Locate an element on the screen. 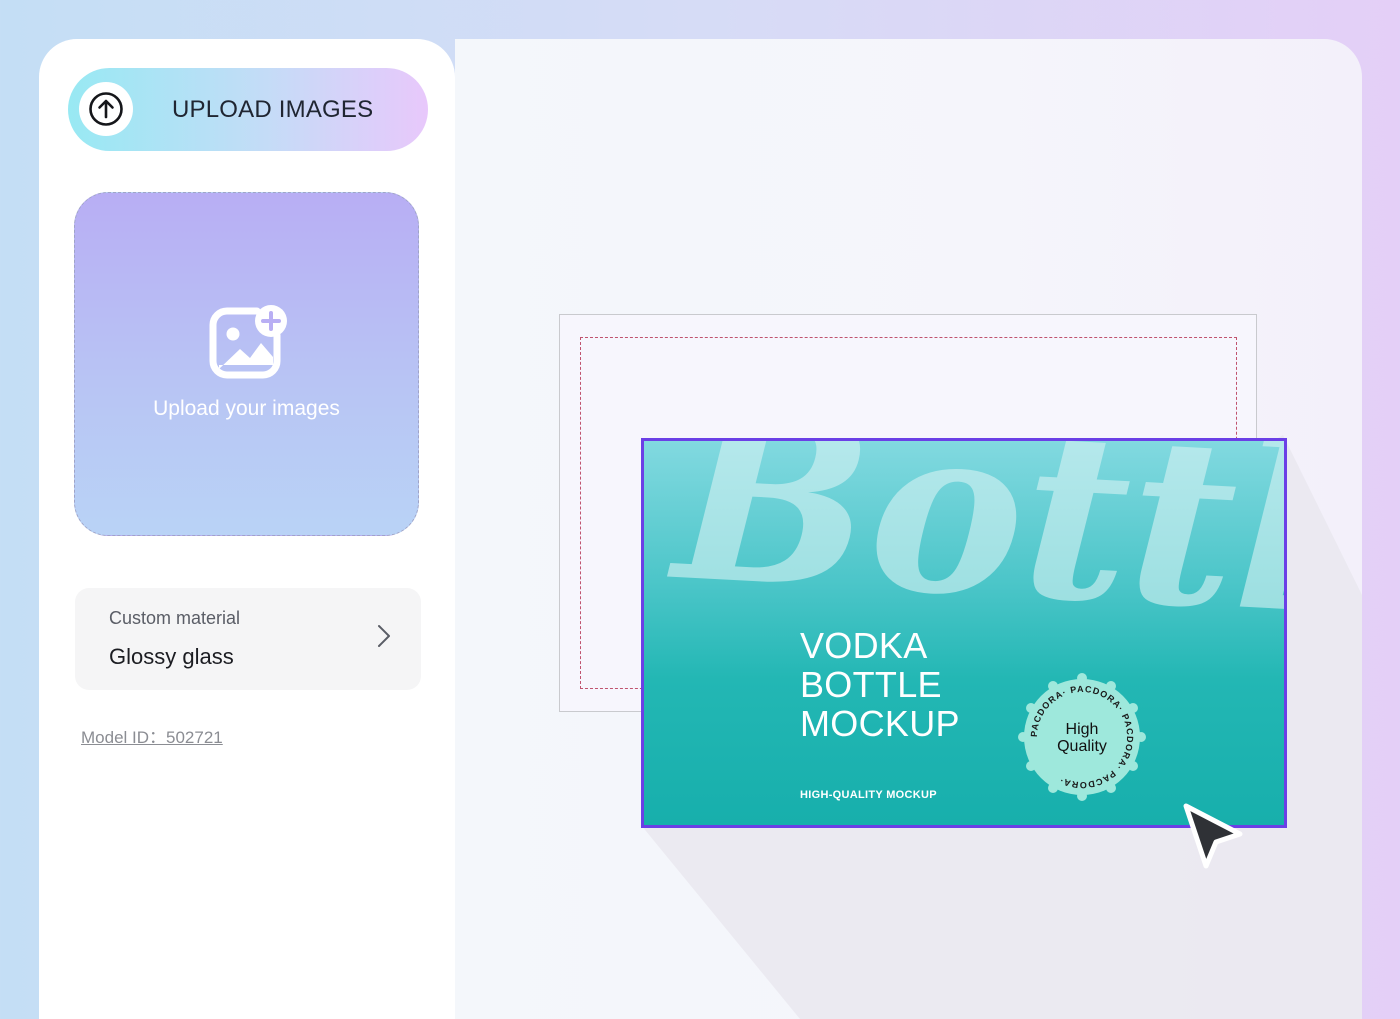  headline-text: VODKA BOTTLE MOCKUP is located at coordinates (880, 684).